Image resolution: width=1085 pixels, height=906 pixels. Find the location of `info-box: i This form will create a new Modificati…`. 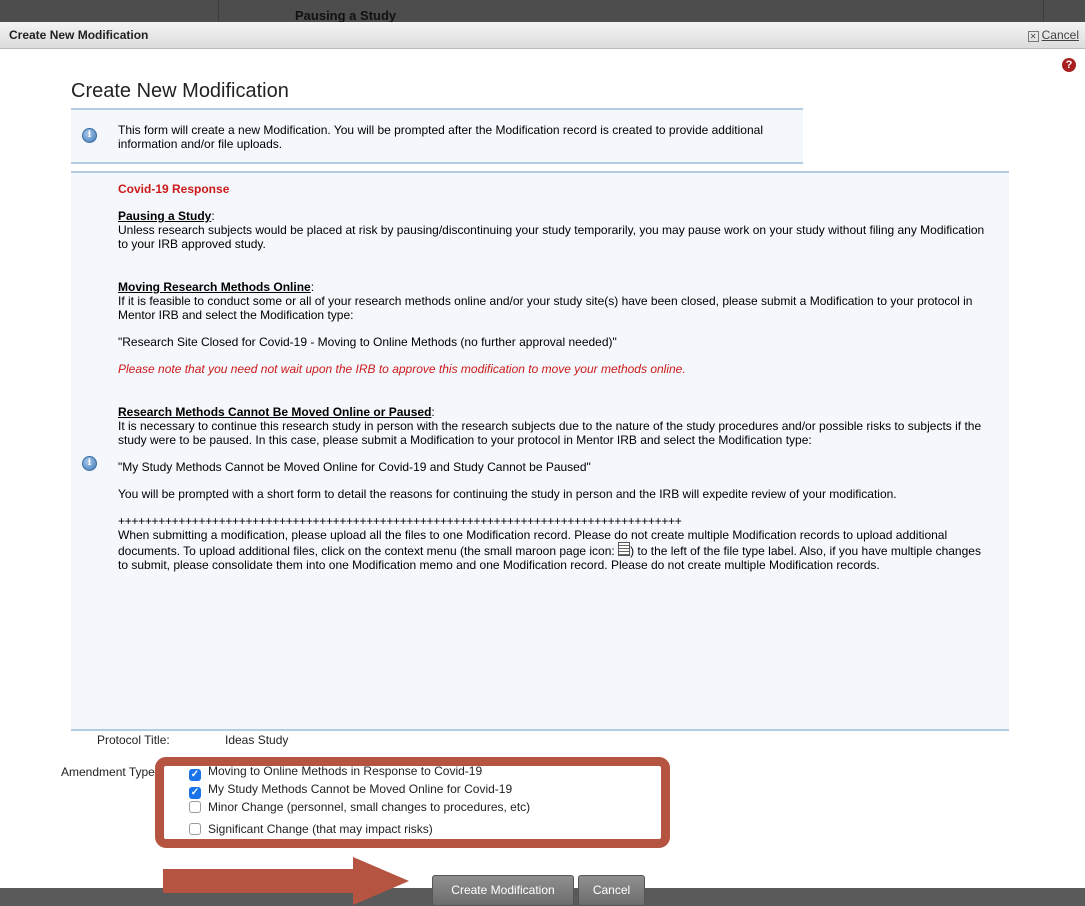

info-box: i This form will create a new Modificati… is located at coordinates (437, 136).